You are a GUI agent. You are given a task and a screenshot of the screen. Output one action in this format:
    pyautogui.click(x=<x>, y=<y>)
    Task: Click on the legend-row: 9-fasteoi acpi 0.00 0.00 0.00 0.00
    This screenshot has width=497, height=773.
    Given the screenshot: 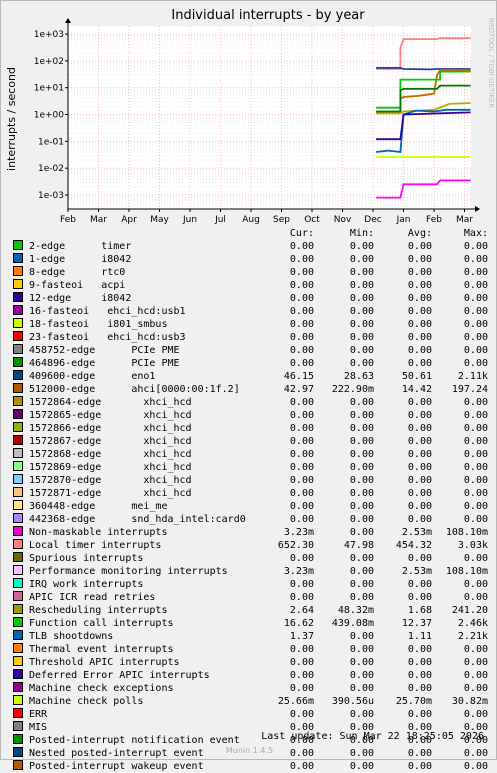 What is the action you would take?
    pyautogui.click(x=250, y=285)
    